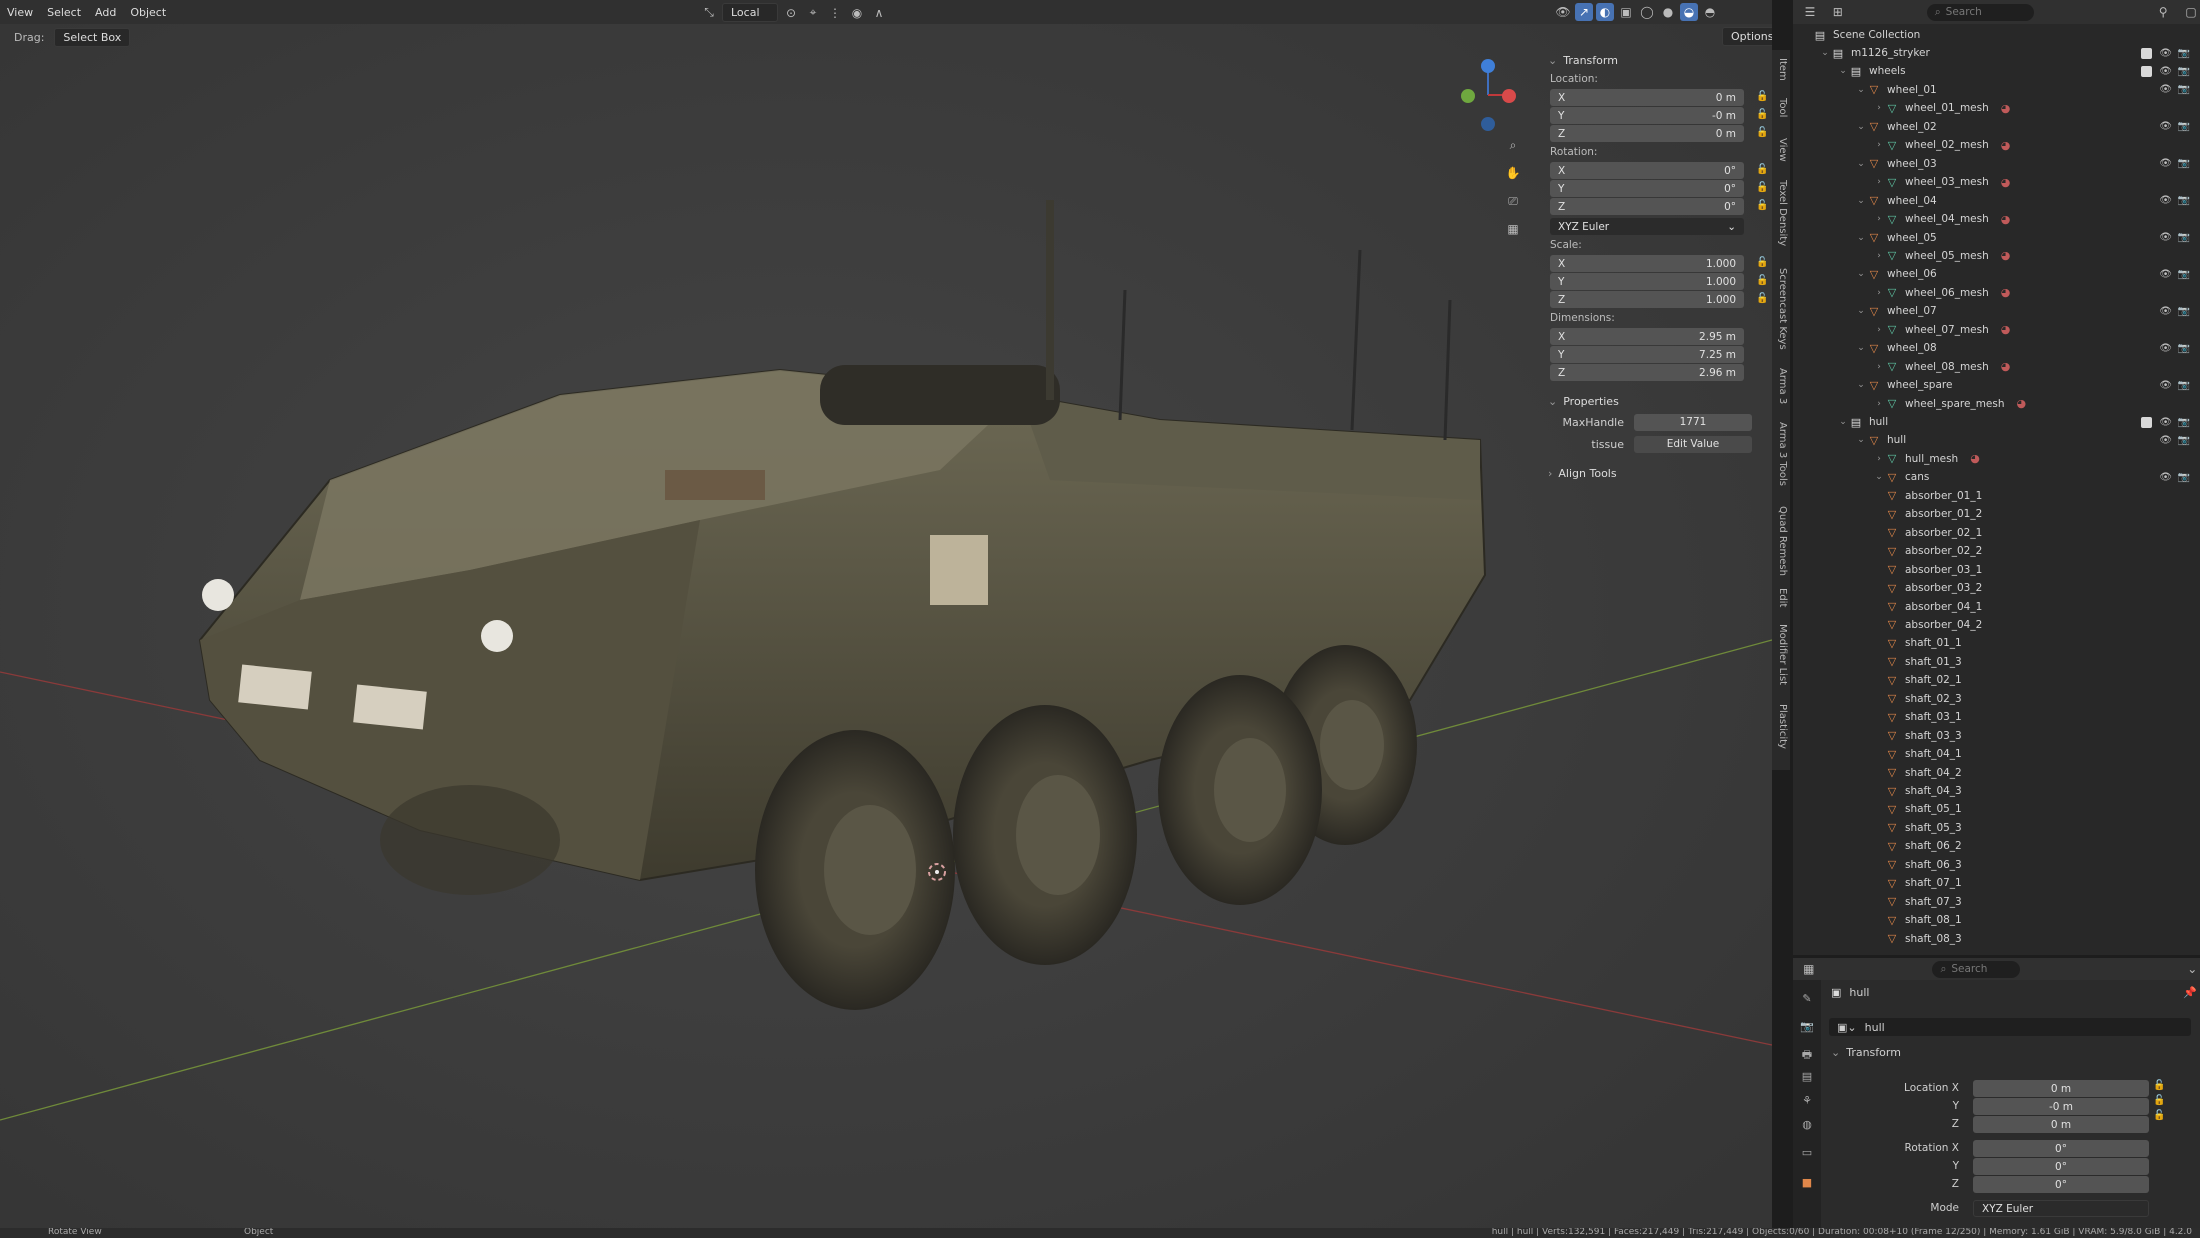 The height and width of the screenshot is (1238, 2200). What do you see at coordinates (791, 13) in the screenshot?
I see `pivot-point-icon: ⊙` at bounding box center [791, 13].